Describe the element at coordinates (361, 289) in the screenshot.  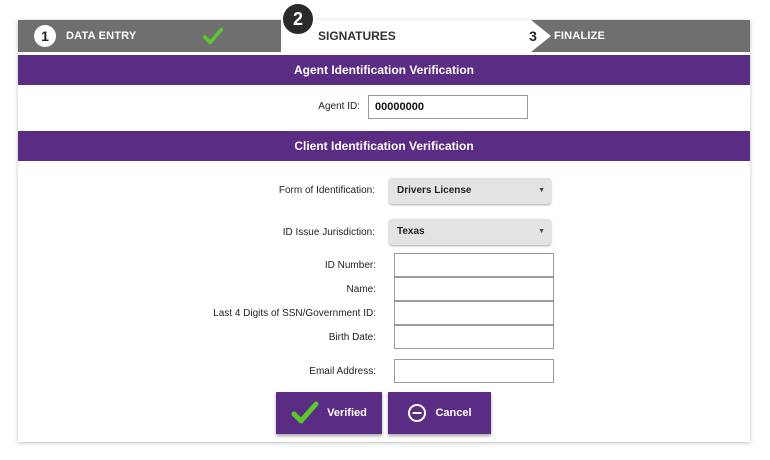
I see `name-label: Name:` at that location.